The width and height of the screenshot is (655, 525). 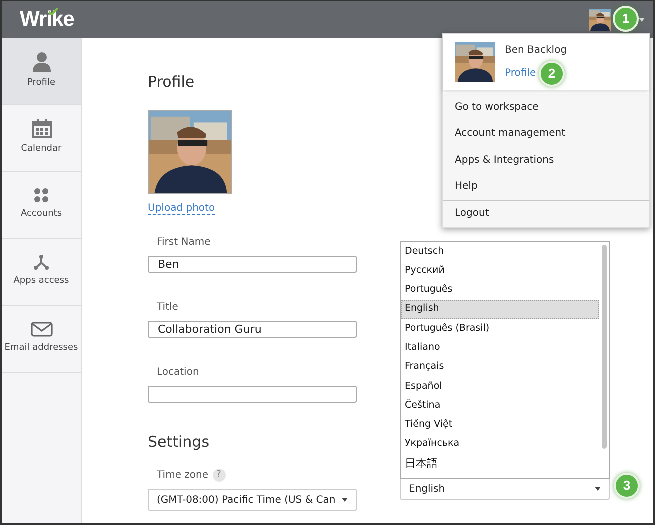 What do you see at coordinates (500, 310) in the screenshot?
I see `language-option: English` at bounding box center [500, 310].